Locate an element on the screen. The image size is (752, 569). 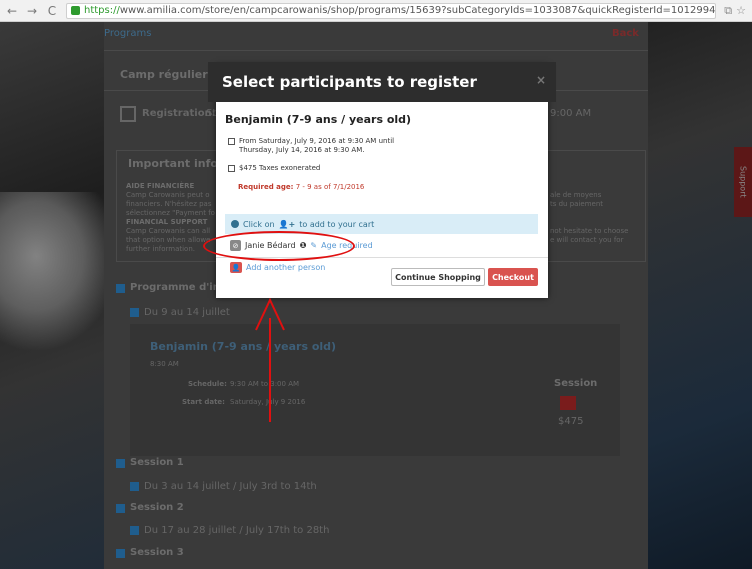
program-card-title: Benjamin (7-9 ans / years old) is located at coordinates (243, 346).